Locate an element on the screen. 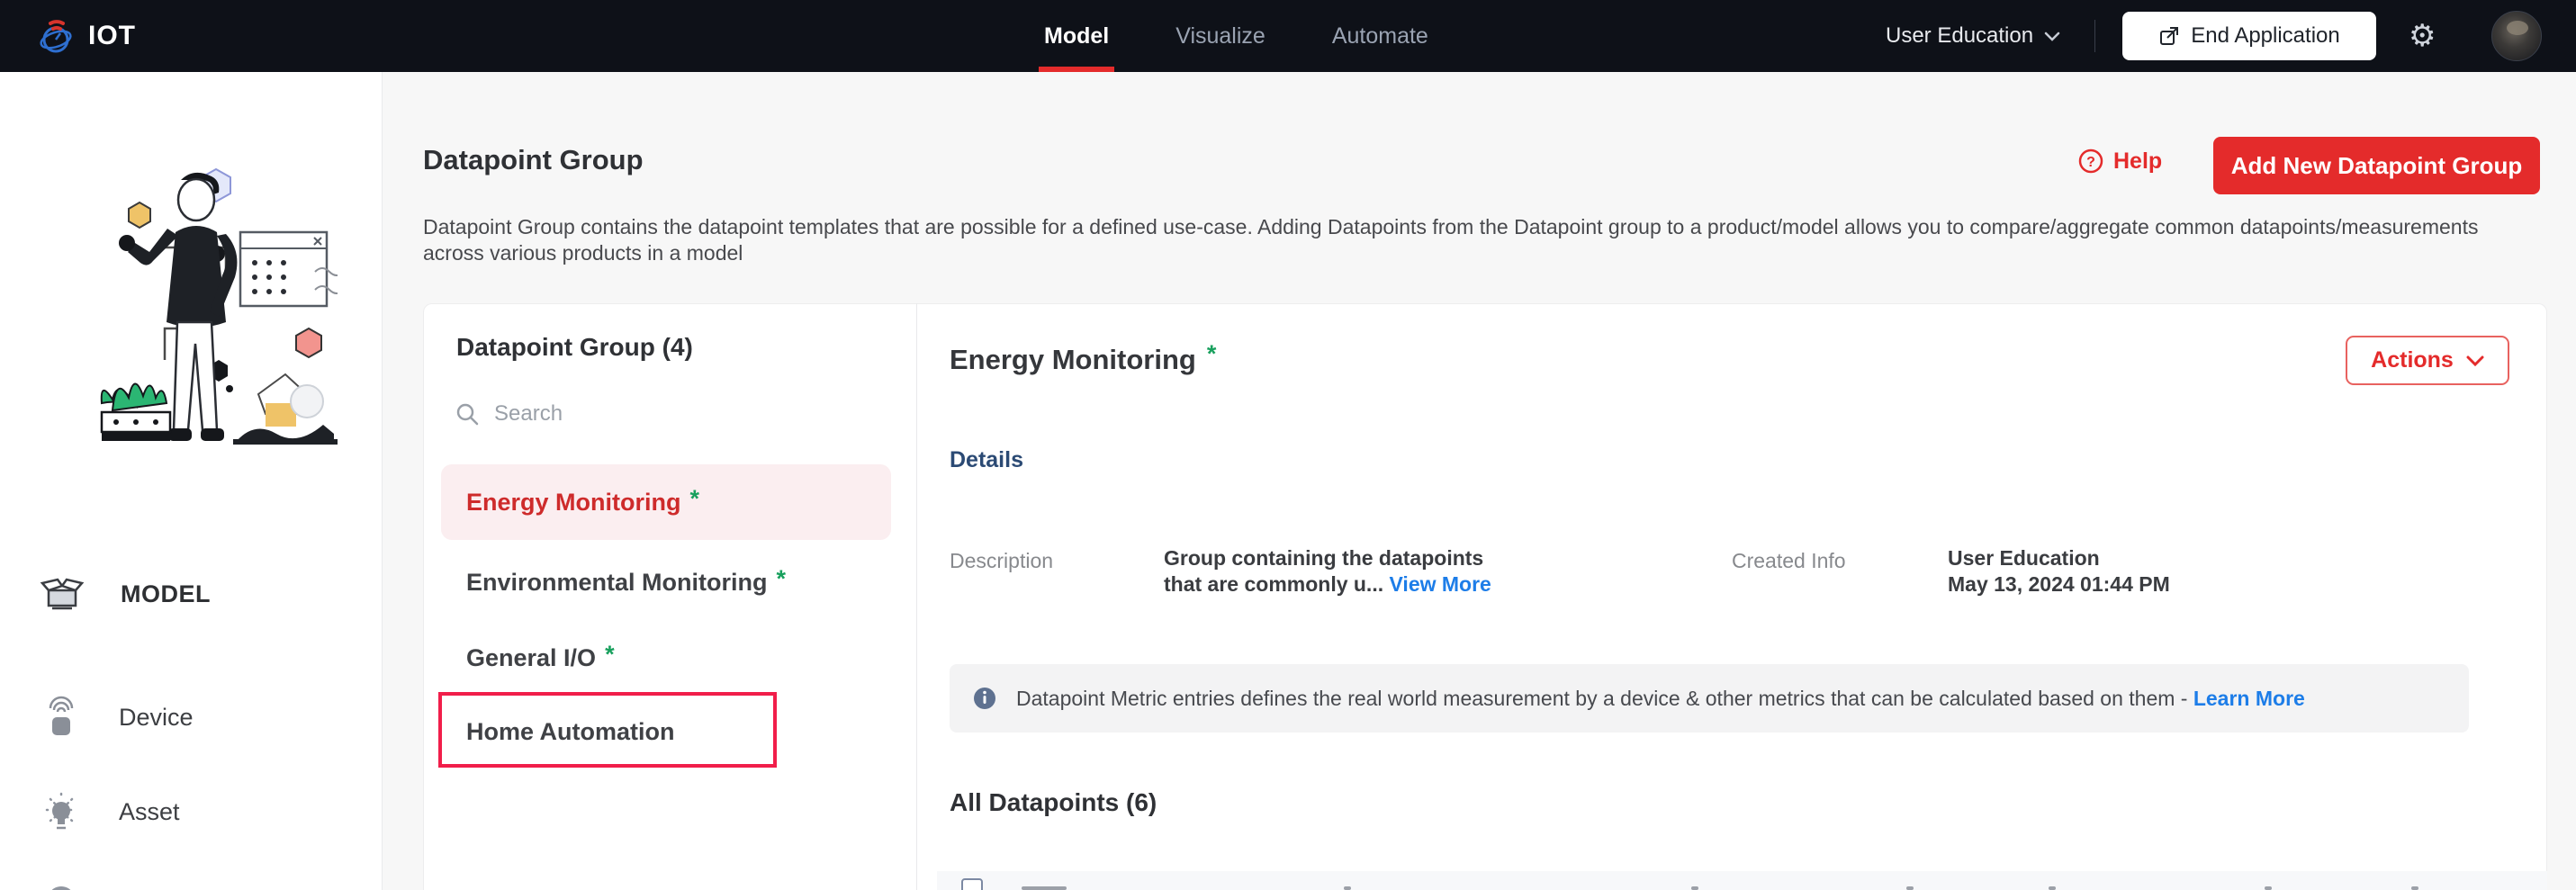  group-search is located at coordinates (653, 414).